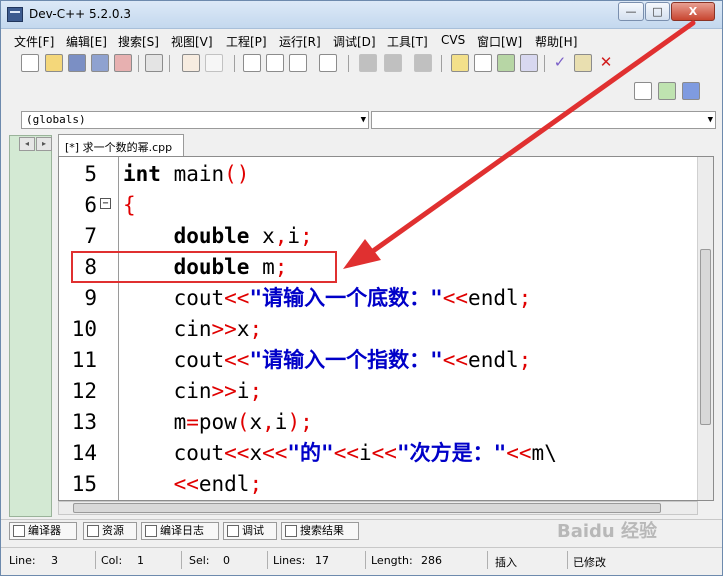  What do you see at coordinates (154, 63) in the screenshot?
I see `print-icon` at bounding box center [154, 63].